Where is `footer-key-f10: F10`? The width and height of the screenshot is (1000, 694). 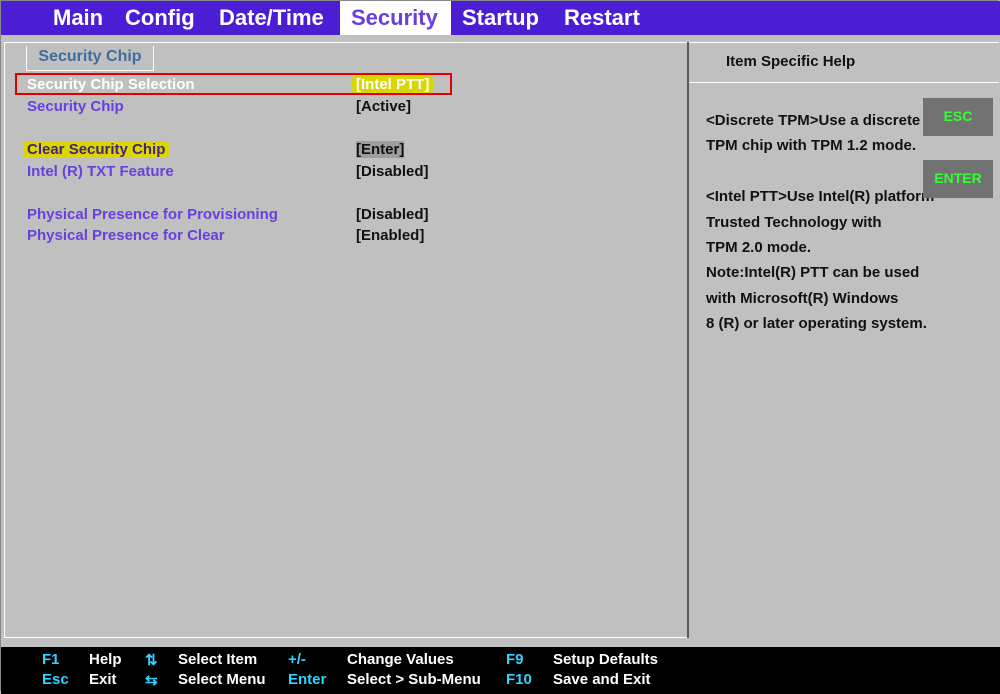 footer-key-f10: F10 is located at coordinates (519, 679).